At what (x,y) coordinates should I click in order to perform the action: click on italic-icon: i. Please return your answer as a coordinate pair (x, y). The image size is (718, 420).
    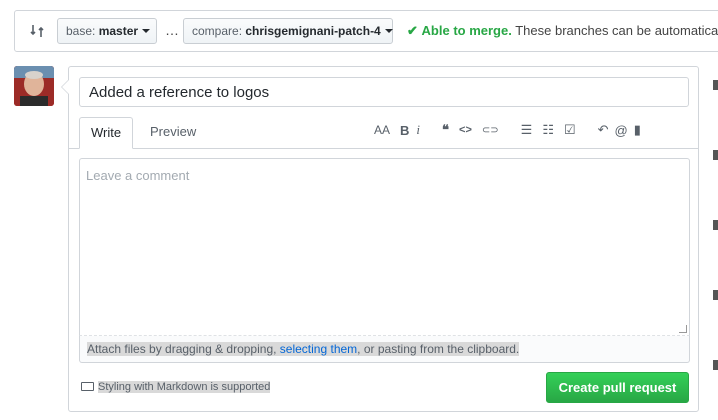
    Looking at the image, I should click on (418, 130).